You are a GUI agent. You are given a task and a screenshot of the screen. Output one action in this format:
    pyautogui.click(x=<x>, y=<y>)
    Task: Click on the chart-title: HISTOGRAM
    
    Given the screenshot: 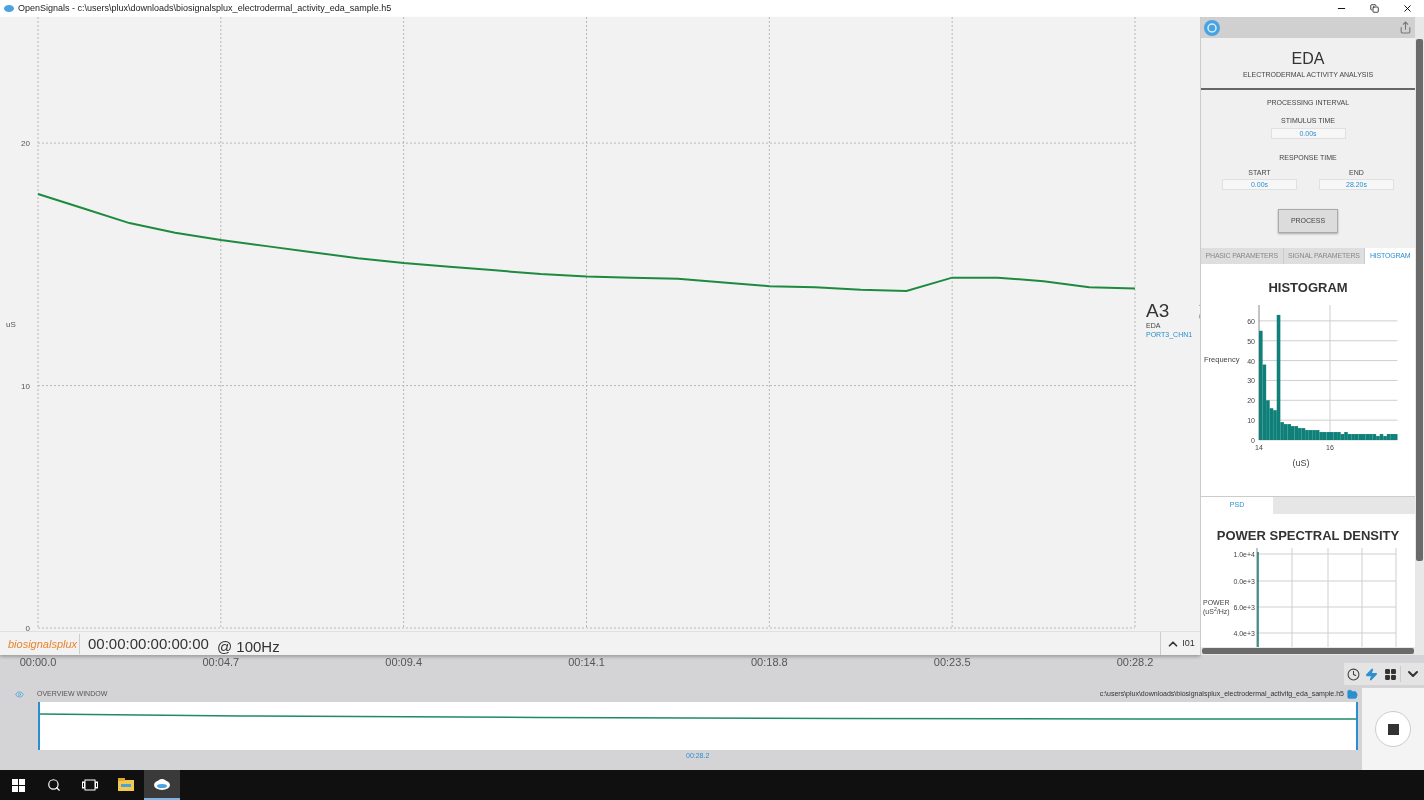 What is the action you would take?
    pyautogui.click(x=1308, y=288)
    